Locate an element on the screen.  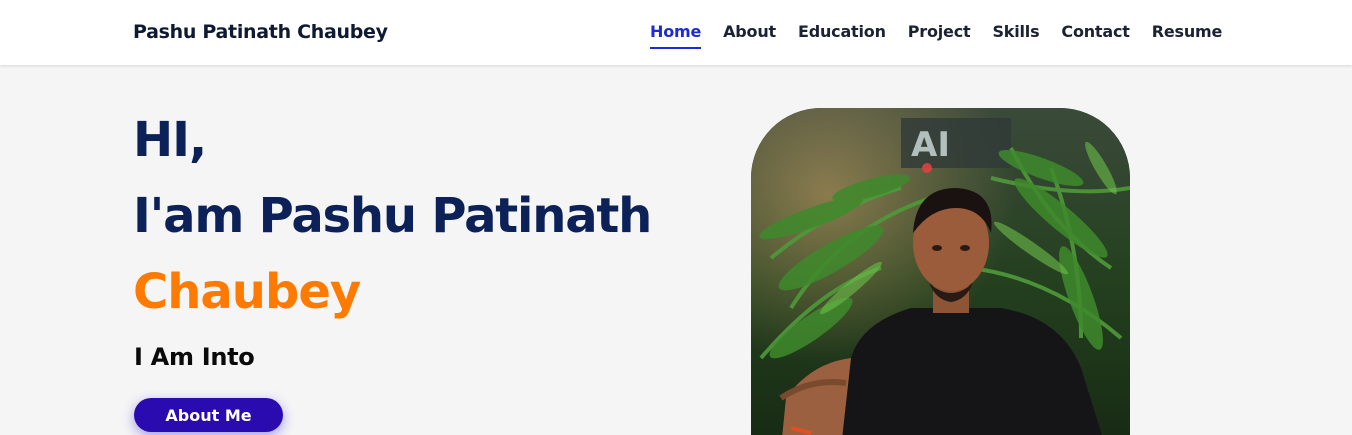
nav-link-home: Home is located at coordinates (676, 35).